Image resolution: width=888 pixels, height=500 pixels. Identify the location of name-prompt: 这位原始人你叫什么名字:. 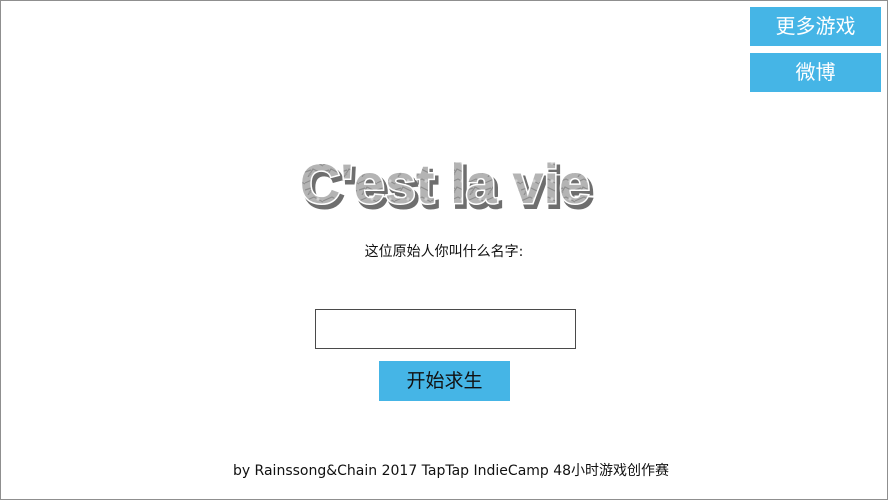
(444, 252).